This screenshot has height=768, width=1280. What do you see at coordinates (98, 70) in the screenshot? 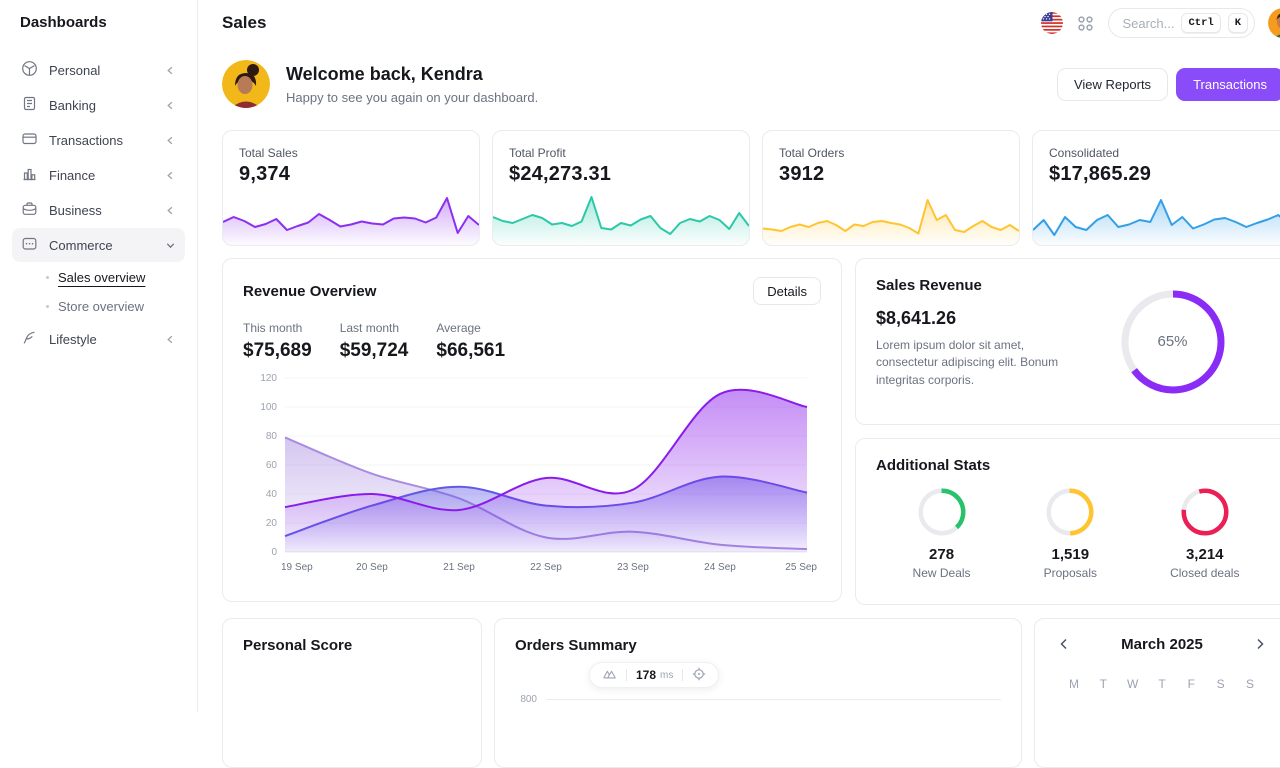
I see `sidebar-item-personal: Personal` at bounding box center [98, 70].